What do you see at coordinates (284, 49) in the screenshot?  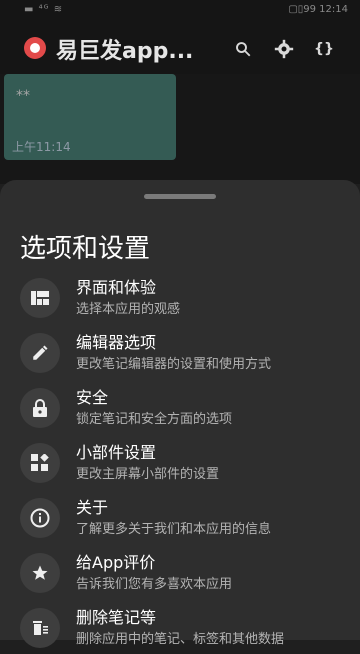 I see `gear-icon` at bounding box center [284, 49].